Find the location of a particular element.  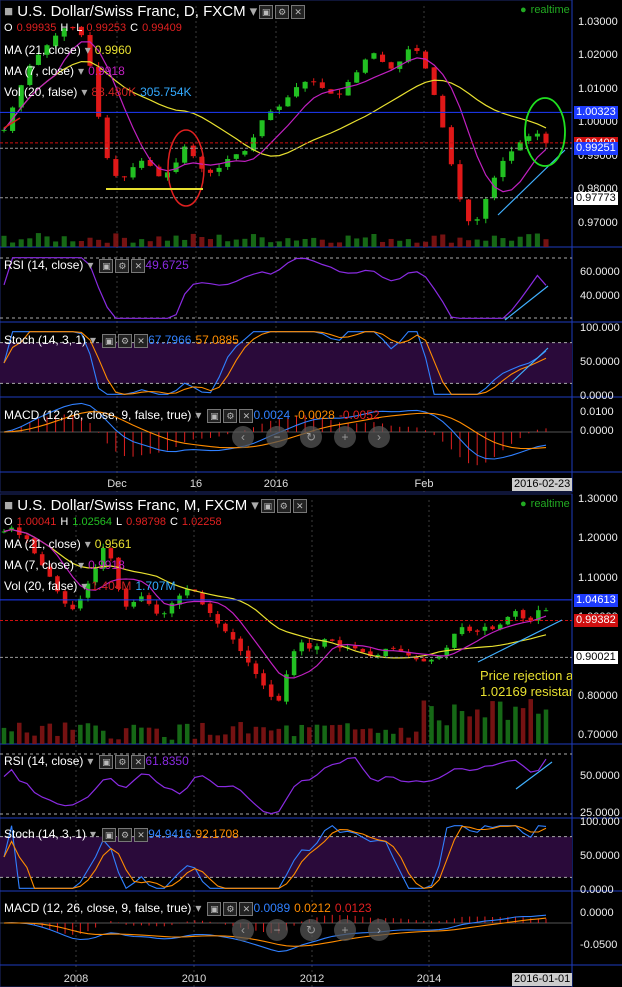

volume-legend: Vol (20, false) ▾ 1.404M 1.707M is located at coordinates (91, 586).